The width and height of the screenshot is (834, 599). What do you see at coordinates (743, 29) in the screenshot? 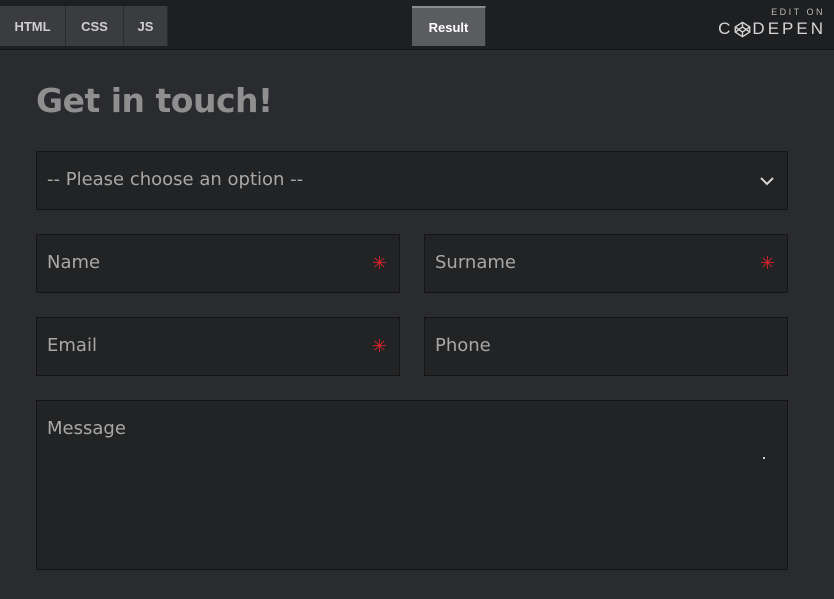
I see `codepen-icon` at bounding box center [743, 29].